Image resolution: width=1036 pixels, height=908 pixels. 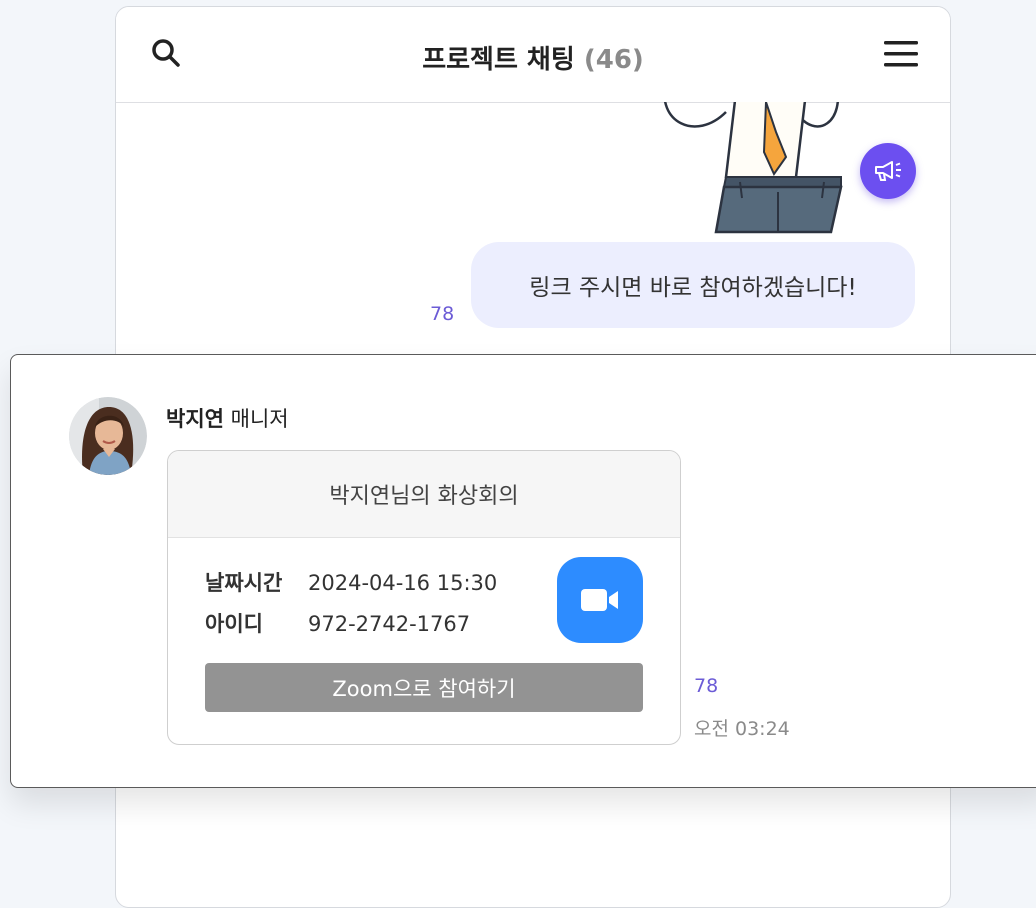 I want to click on sender-info: 박지연 매니저, so click(x=227, y=418).